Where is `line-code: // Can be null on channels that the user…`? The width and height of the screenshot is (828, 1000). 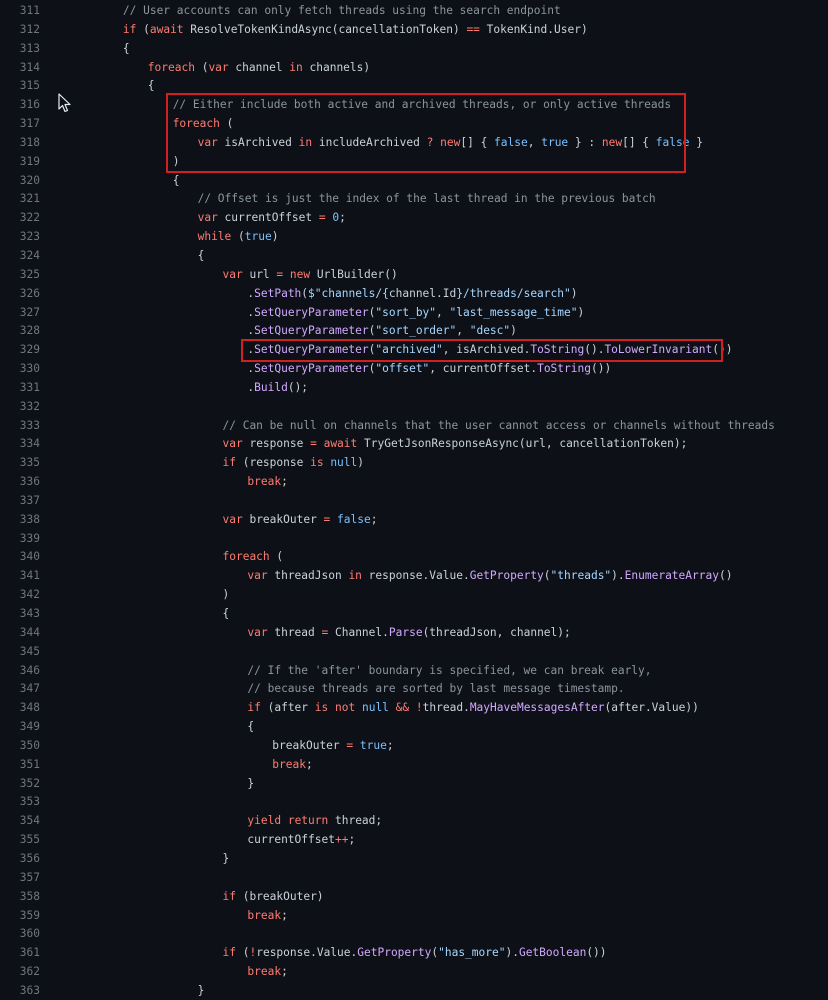 line-code: // Can be null on channels that the user… is located at coordinates (470, 426).